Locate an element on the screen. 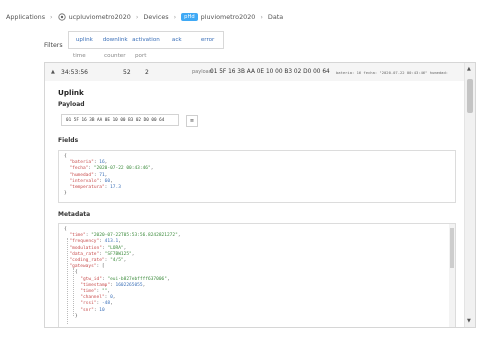 The height and width of the screenshot is (346, 494). filter-tab-error: error is located at coordinates (207, 40).